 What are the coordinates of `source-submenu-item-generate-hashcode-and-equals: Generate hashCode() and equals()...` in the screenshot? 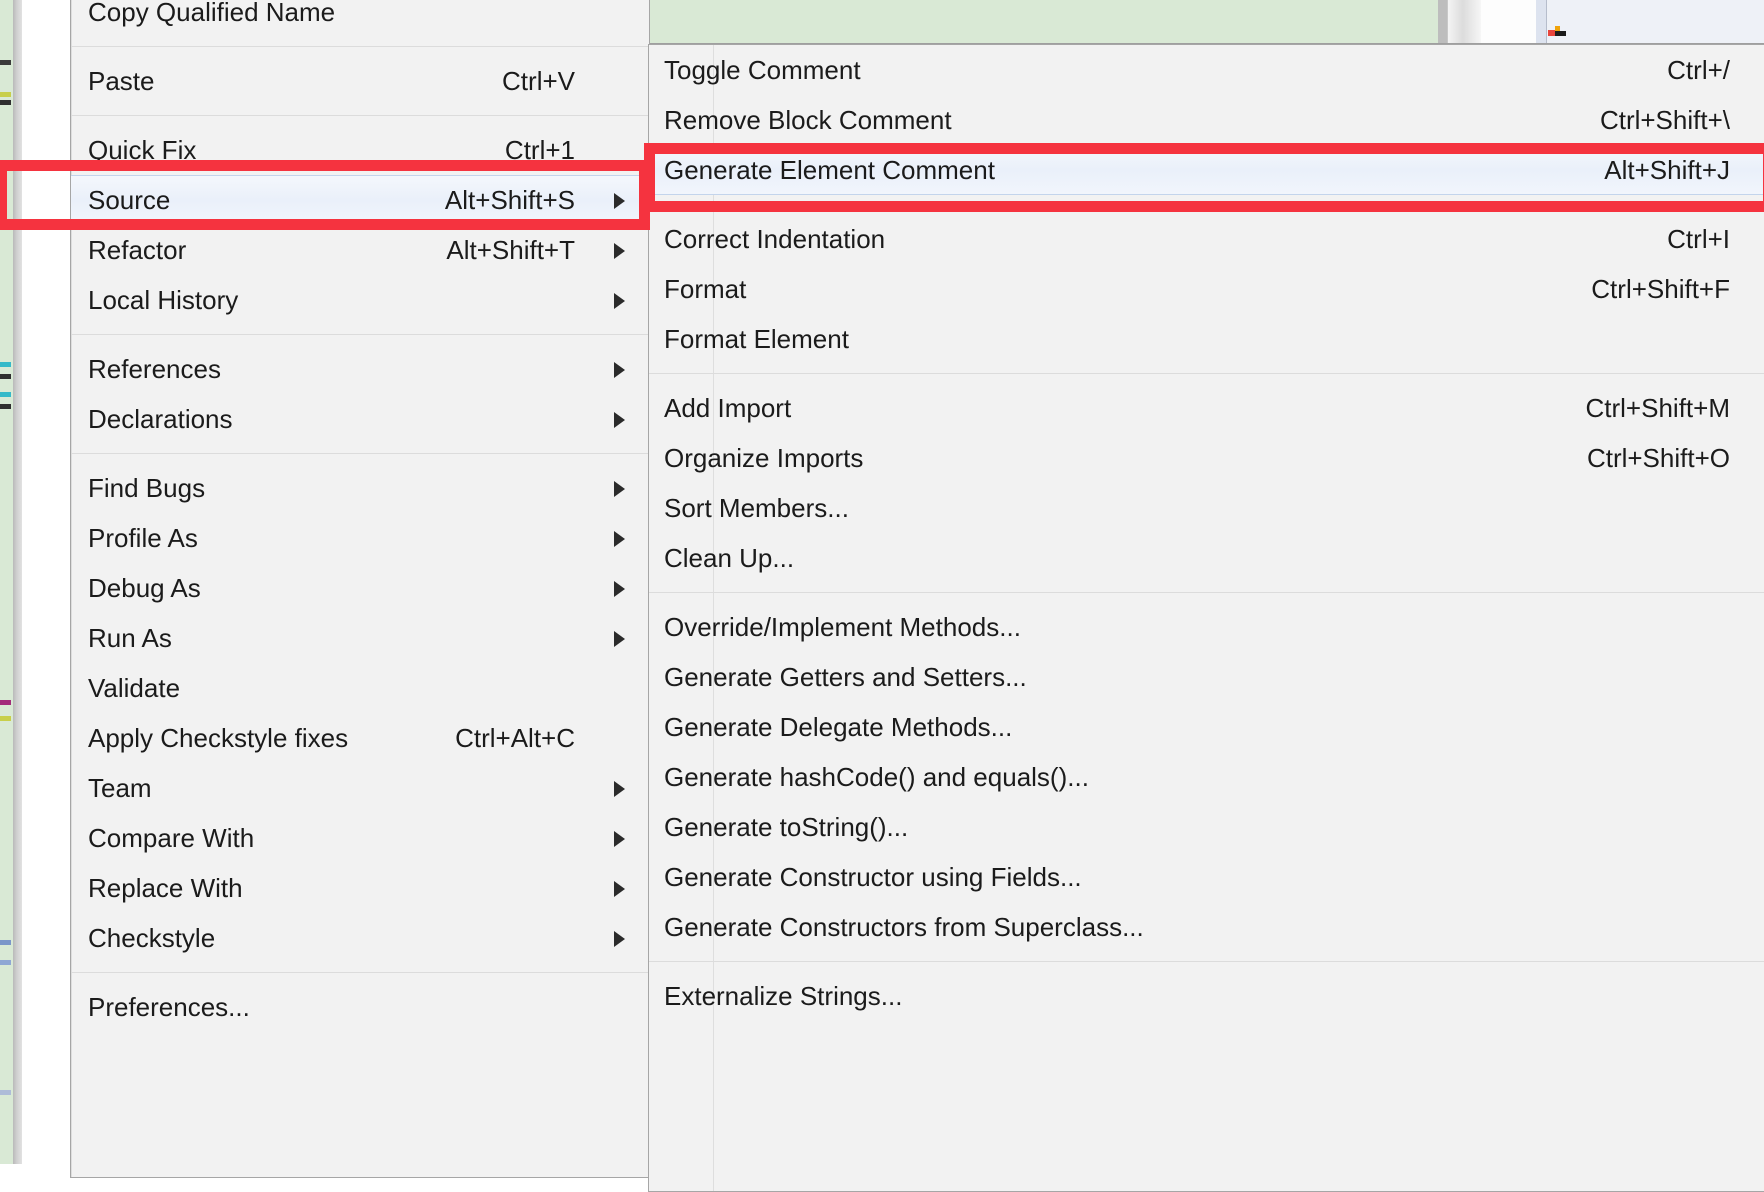 It's located at (1206, 777).